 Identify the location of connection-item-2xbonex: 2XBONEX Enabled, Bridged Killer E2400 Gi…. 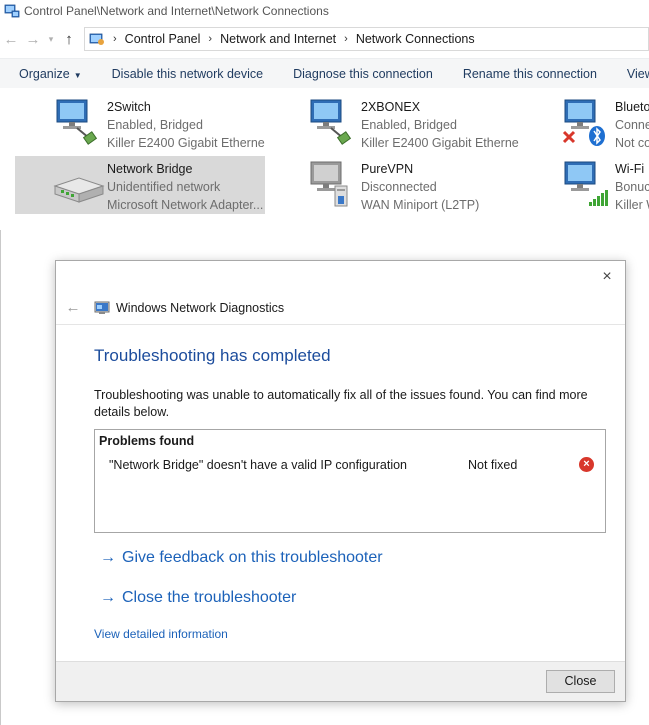
(394, 123).